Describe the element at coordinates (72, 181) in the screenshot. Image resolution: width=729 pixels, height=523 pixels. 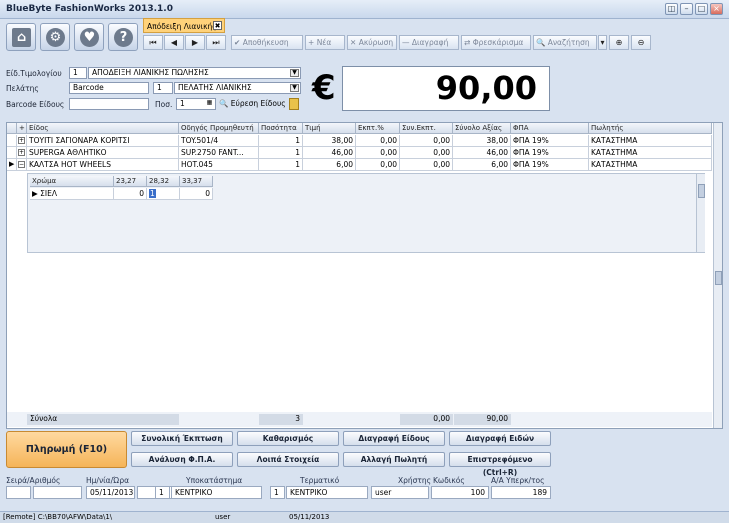
I see `sub-column-header-color: Χρώμα` at that location.